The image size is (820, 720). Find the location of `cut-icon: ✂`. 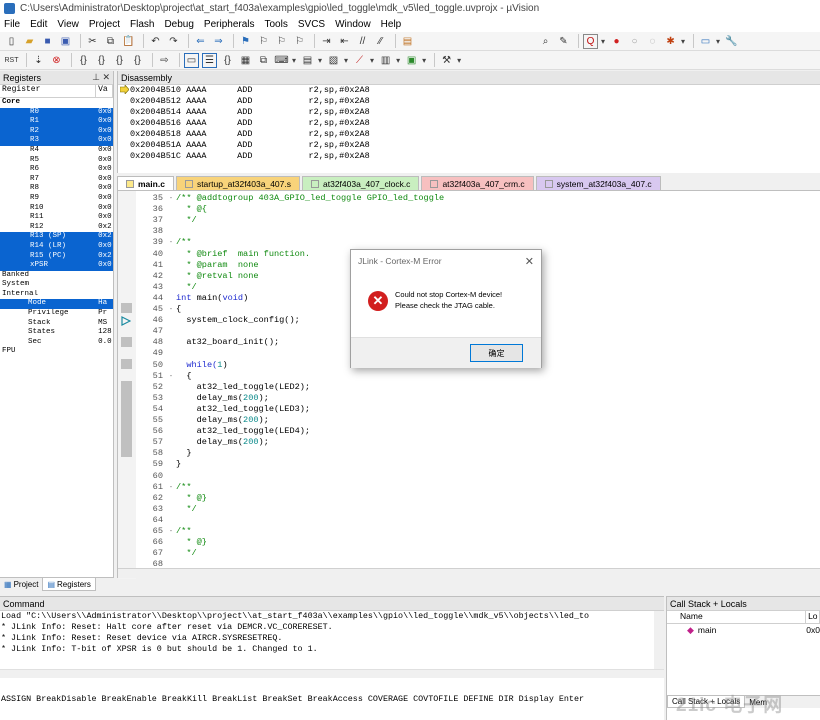

cut-icon: ✂ is located at coordinates (92, 41).